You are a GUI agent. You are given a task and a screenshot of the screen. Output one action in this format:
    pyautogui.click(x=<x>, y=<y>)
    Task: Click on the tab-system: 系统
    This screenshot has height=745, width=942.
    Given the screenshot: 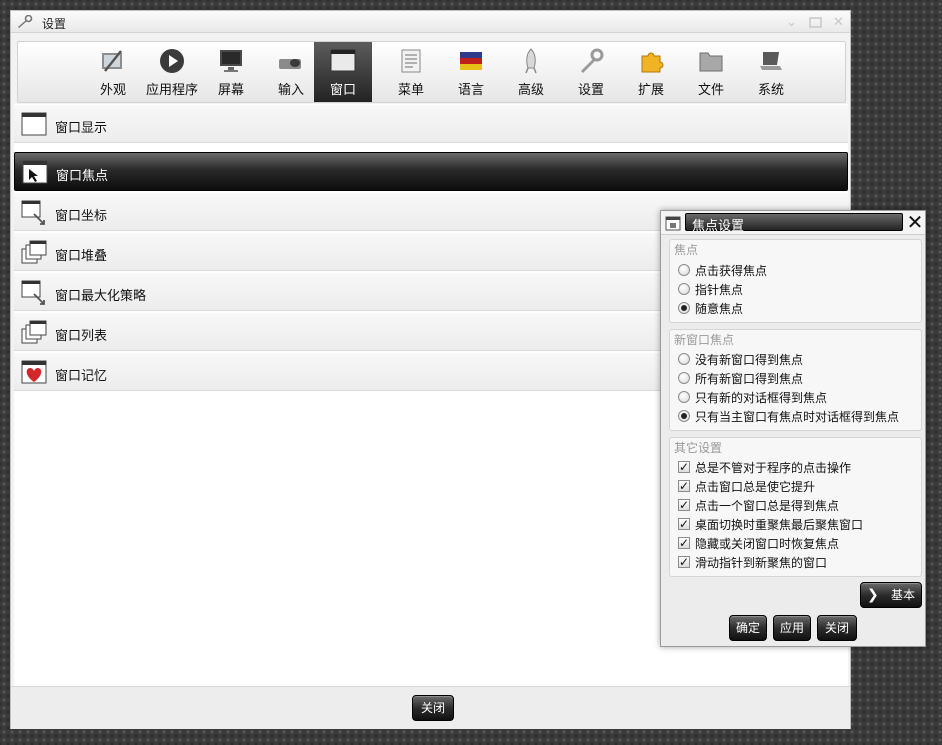 What is the action you would take?
    pyautogui.click(x=771, y=72)
    